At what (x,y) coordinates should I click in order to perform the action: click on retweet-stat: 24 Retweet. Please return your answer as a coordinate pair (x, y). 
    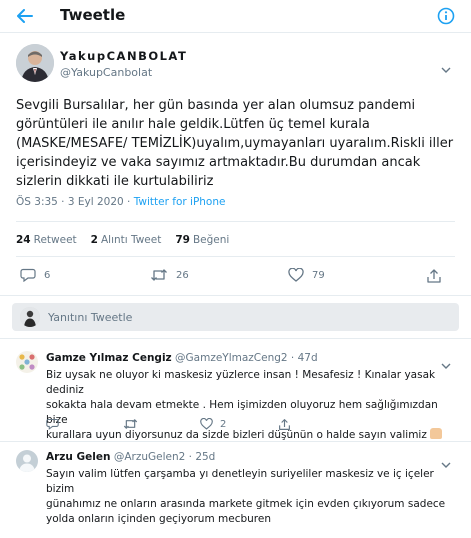
    Looking at the image, I should click on (46, 240).